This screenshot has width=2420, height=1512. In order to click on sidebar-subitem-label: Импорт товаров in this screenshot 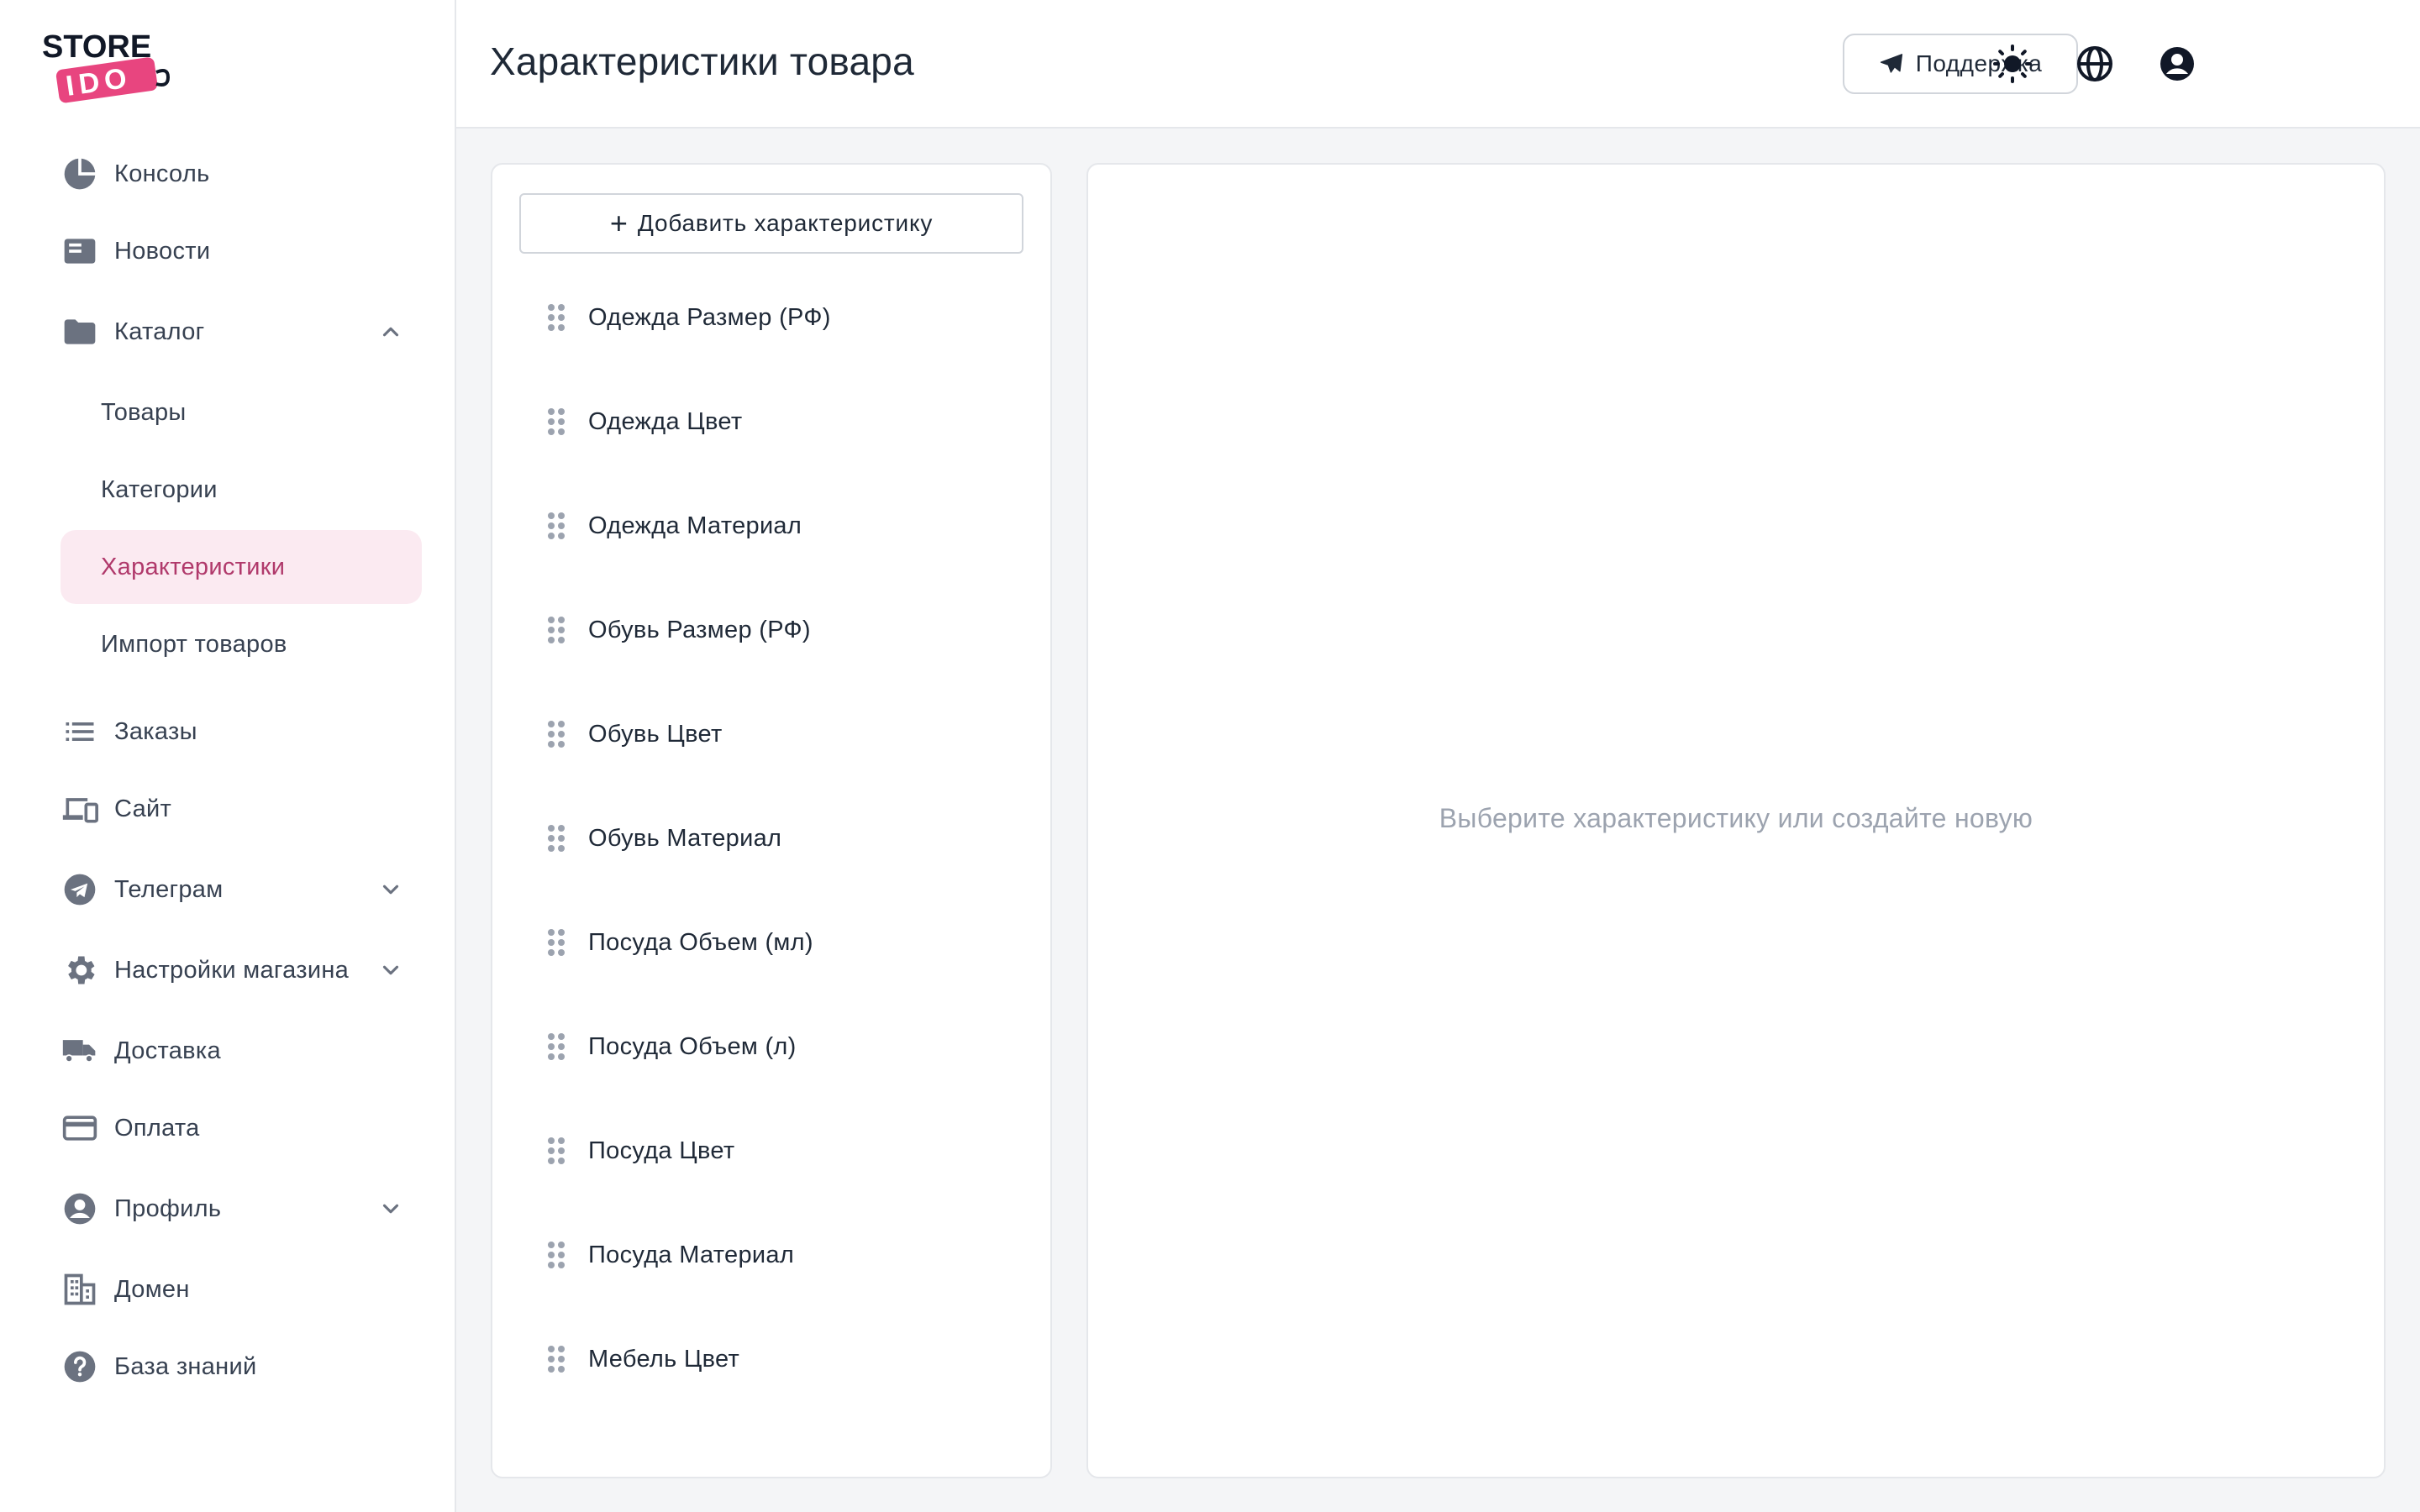, I will do `click(194, 644)`.